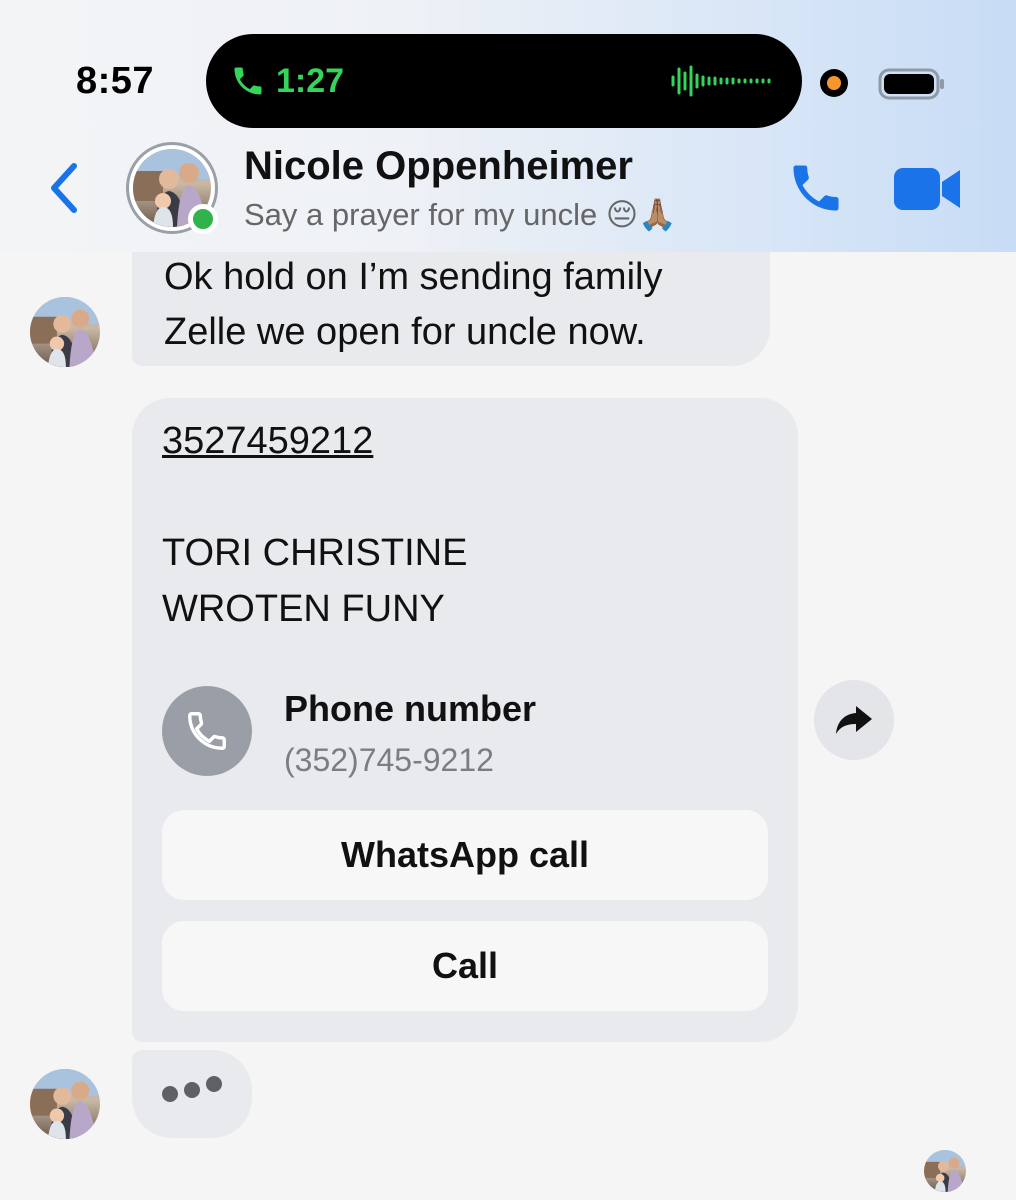 This screenshot has width=1016, height=1200. Describe the element at coordinates (267, 441) in the screenshot. I see `phone-number-link: 3527459212` at that location.